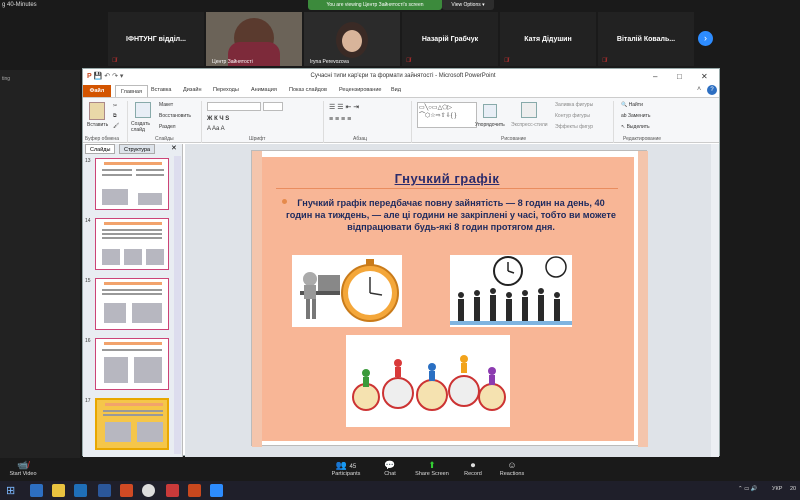 This screenshot has width=800, height=500. Describe the element at coordinates (273, 106) in the screenshot. I see `font-size-select` at that location.